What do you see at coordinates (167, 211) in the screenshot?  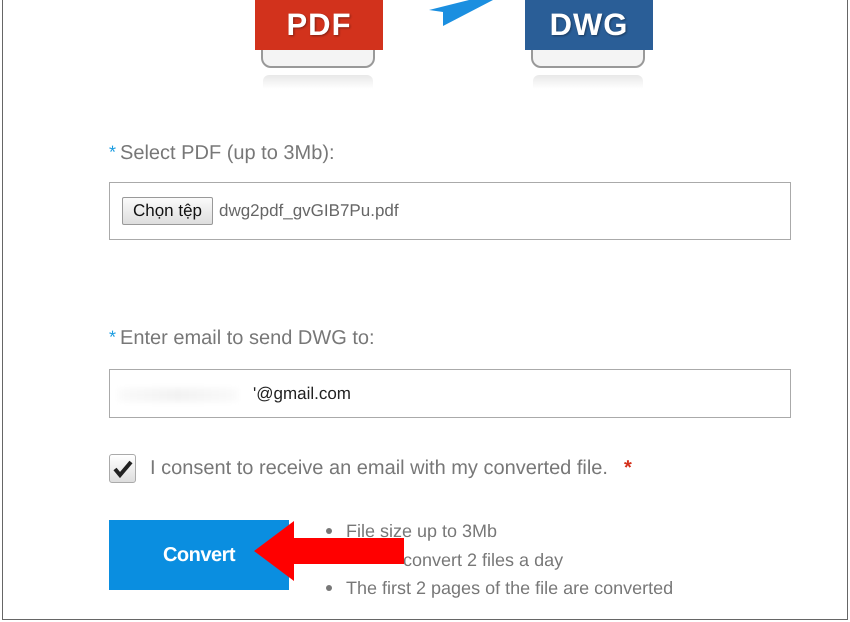 I see `choose-file-button: Chọn tệp` at bounding box center [167, 211].